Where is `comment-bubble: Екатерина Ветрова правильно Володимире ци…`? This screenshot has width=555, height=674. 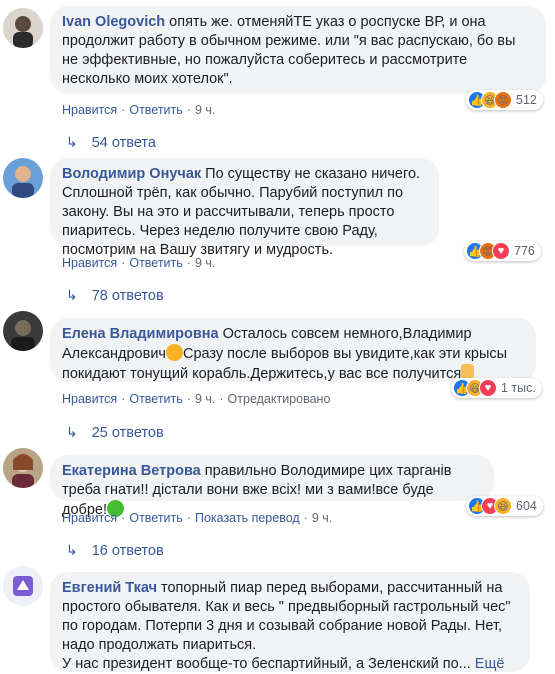
comment-bubble: Екатерина Ветрова правильно Володимире ци… is located at coordinates (272, 486).